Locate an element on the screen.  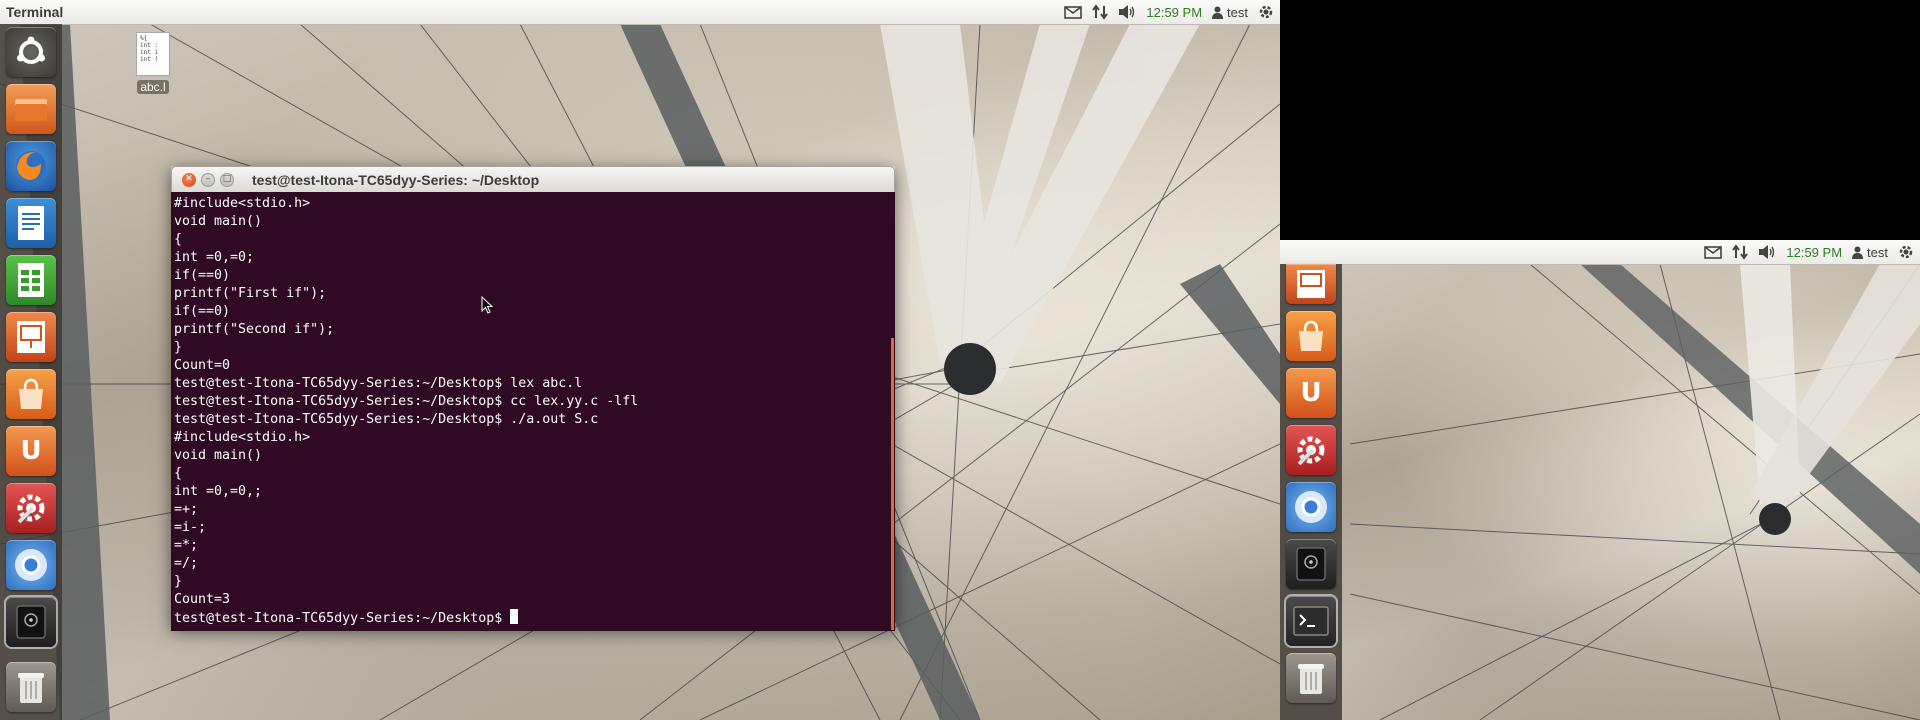
terminal-line: int =0,=0; is located at coordinates (214, 257).